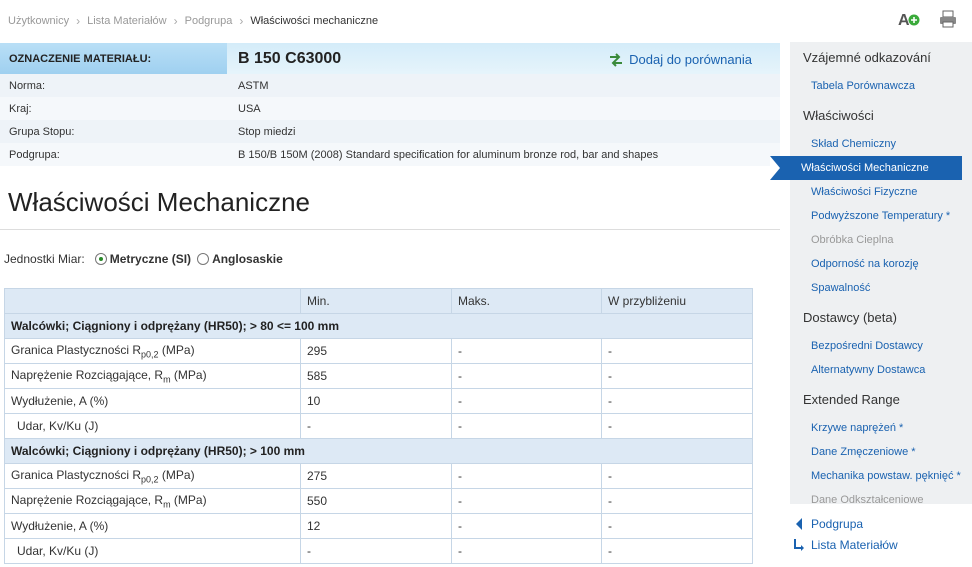  Describe the element at coordinates (799, 544) in the screenshot. I see `up-level-icon` at that location.